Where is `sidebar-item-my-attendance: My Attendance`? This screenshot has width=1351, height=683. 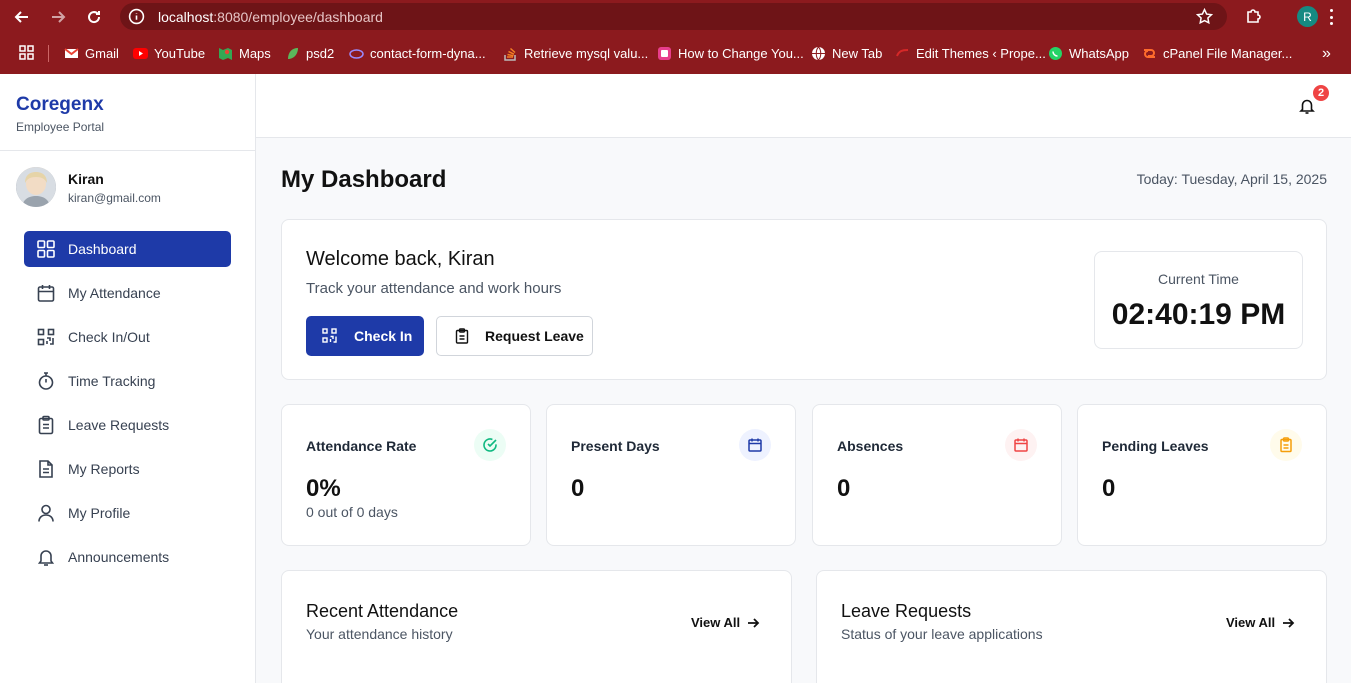
sidebar-item-my-attendance: My Attendance is located at coordinates (127, 293).